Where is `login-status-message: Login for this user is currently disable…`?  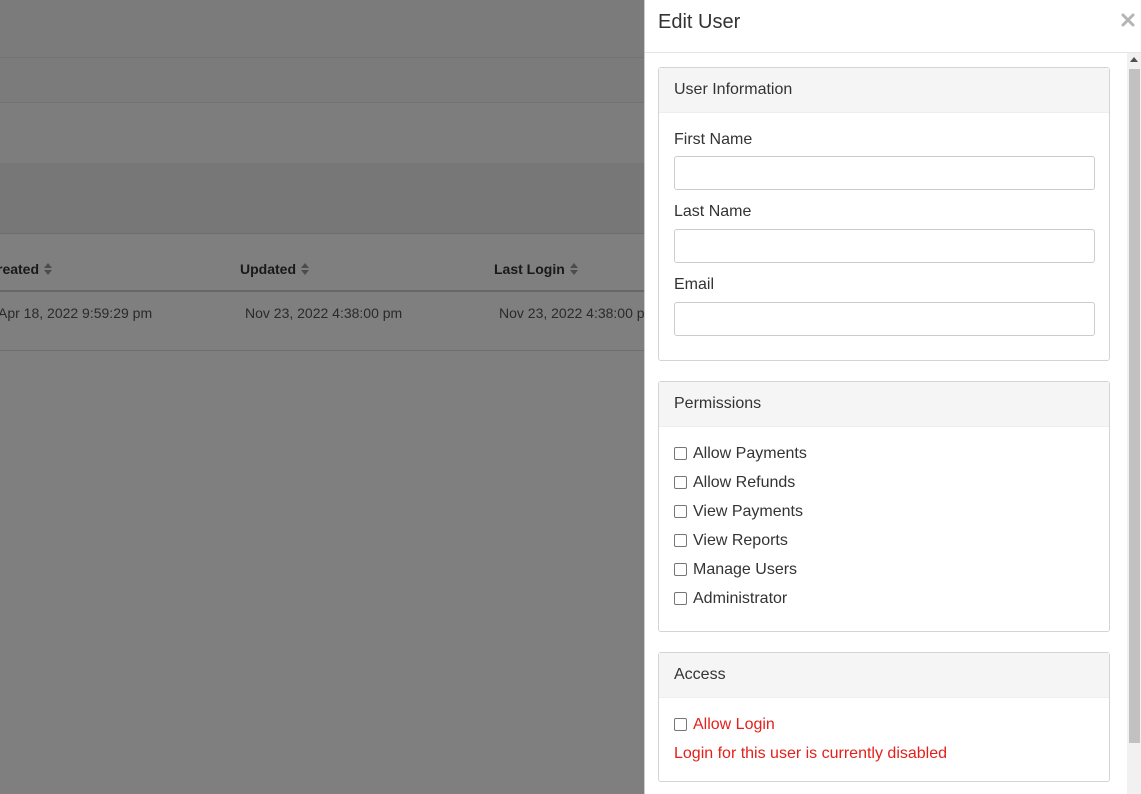 login-status-message: Login for this user is currently disable… is located at coordinates (884, 753).